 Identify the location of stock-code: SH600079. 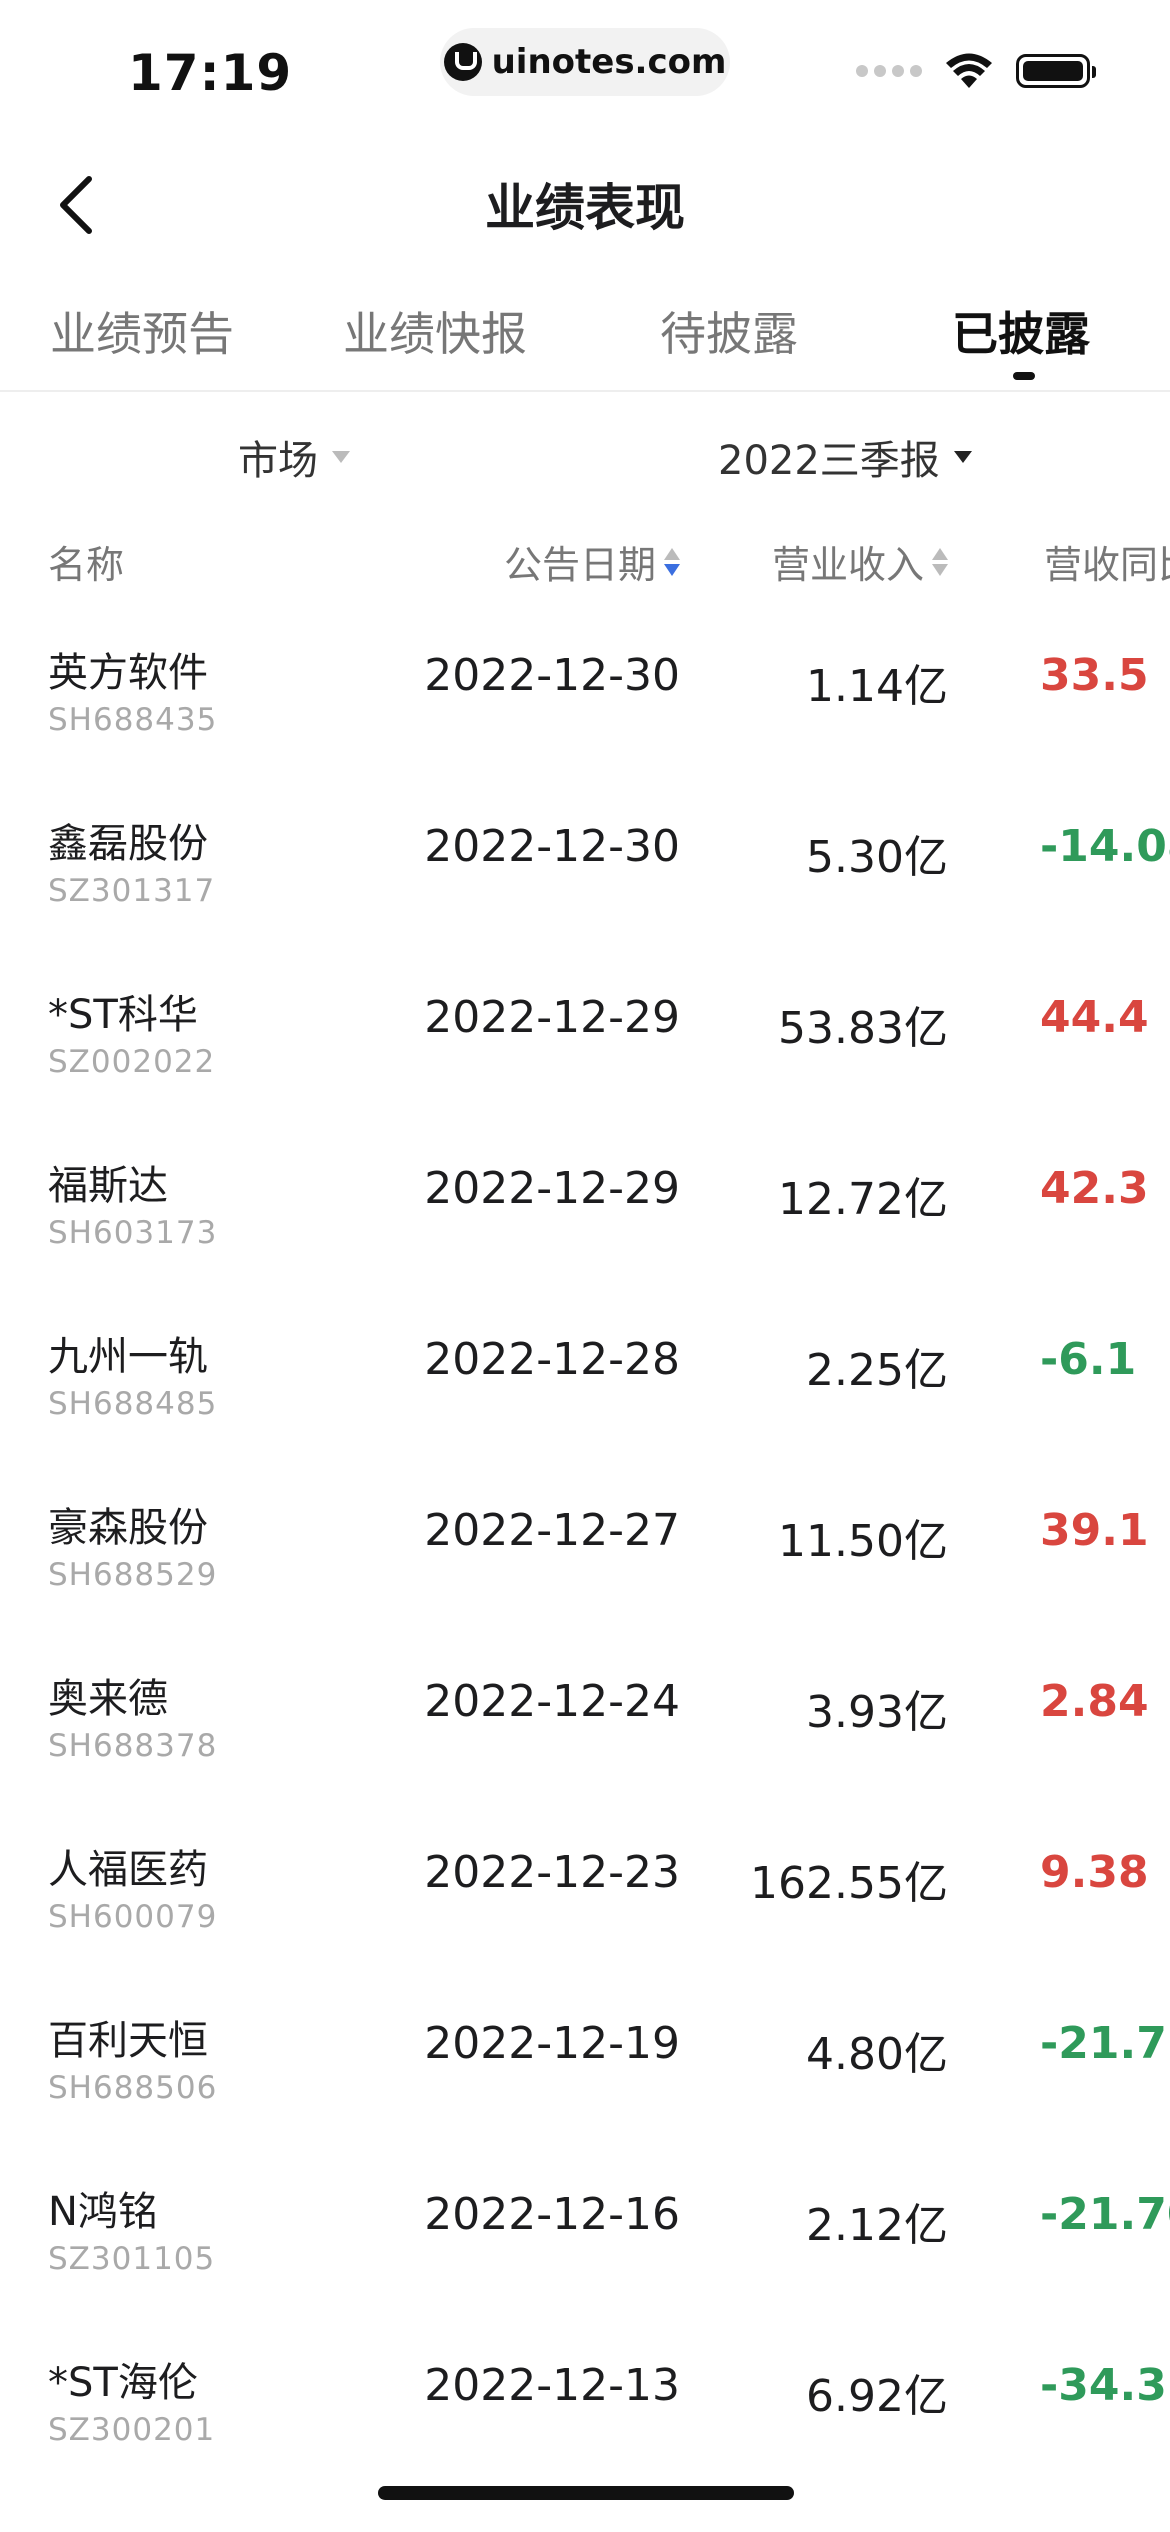
(133, 1917).